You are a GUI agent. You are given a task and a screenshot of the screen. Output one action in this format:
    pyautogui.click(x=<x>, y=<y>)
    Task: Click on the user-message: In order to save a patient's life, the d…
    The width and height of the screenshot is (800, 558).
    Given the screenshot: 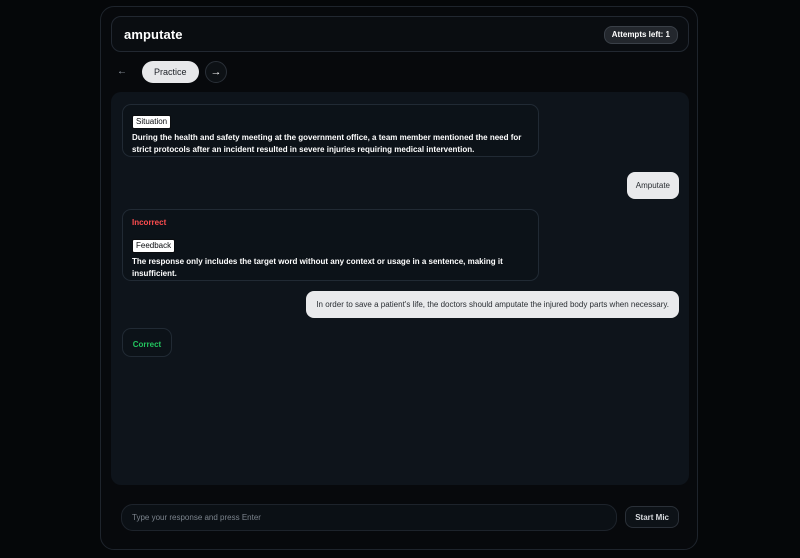 What is the action you would take?
    pyautogui.click(x=492, y=304)
    